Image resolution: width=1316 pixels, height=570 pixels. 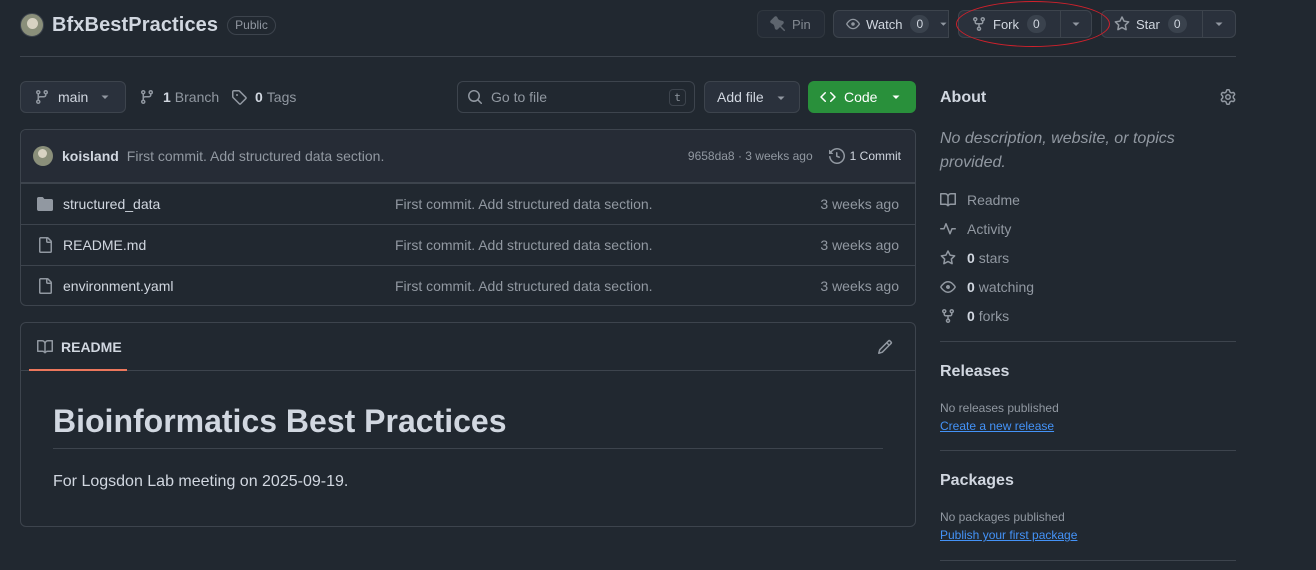 I want to click on tags-link: 0 Tags, so click(x=263, y=97).